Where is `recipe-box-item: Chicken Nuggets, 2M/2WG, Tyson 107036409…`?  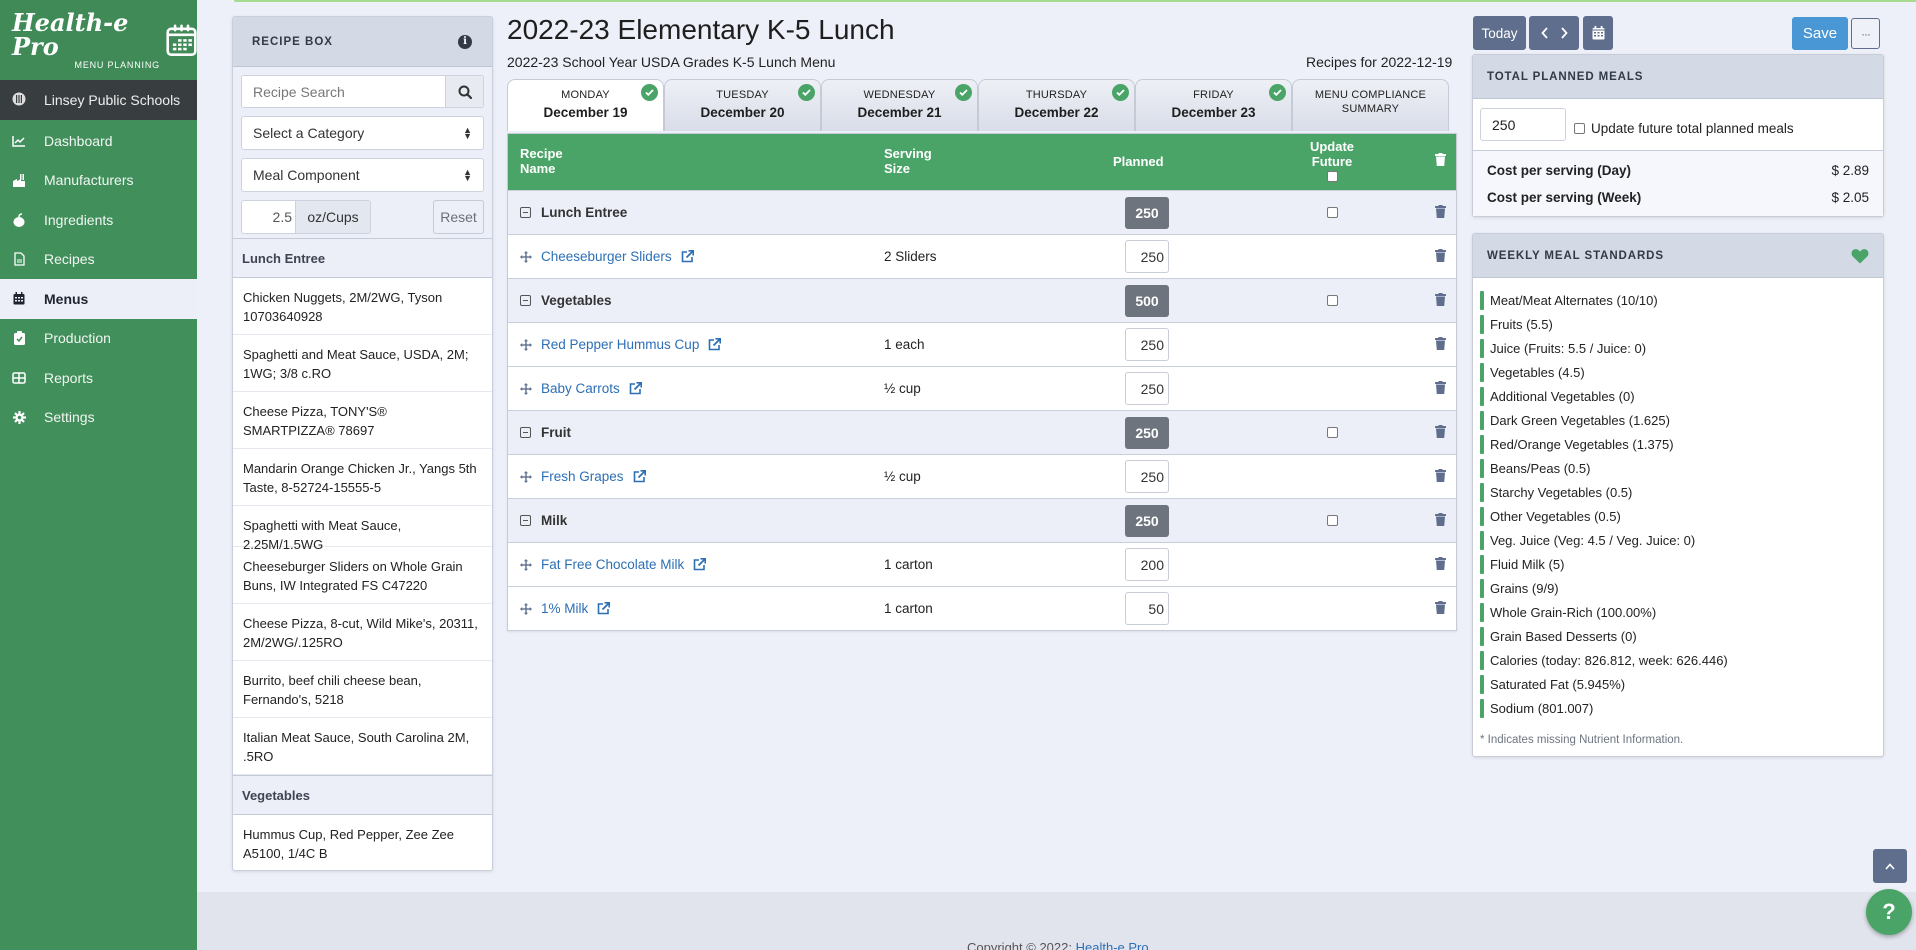
recipe-box-item: Chicken Nuggets, 2M/2WG, Tyson 107036409… is located at coordinates (362, 306).